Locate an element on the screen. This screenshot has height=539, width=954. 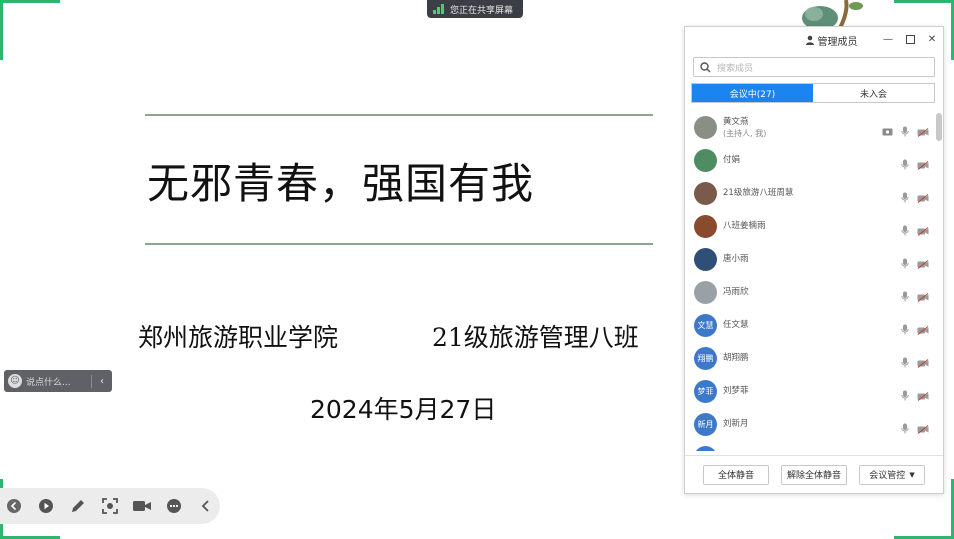
member-name-block: 刘新月 is located at coordinates (736, 424).